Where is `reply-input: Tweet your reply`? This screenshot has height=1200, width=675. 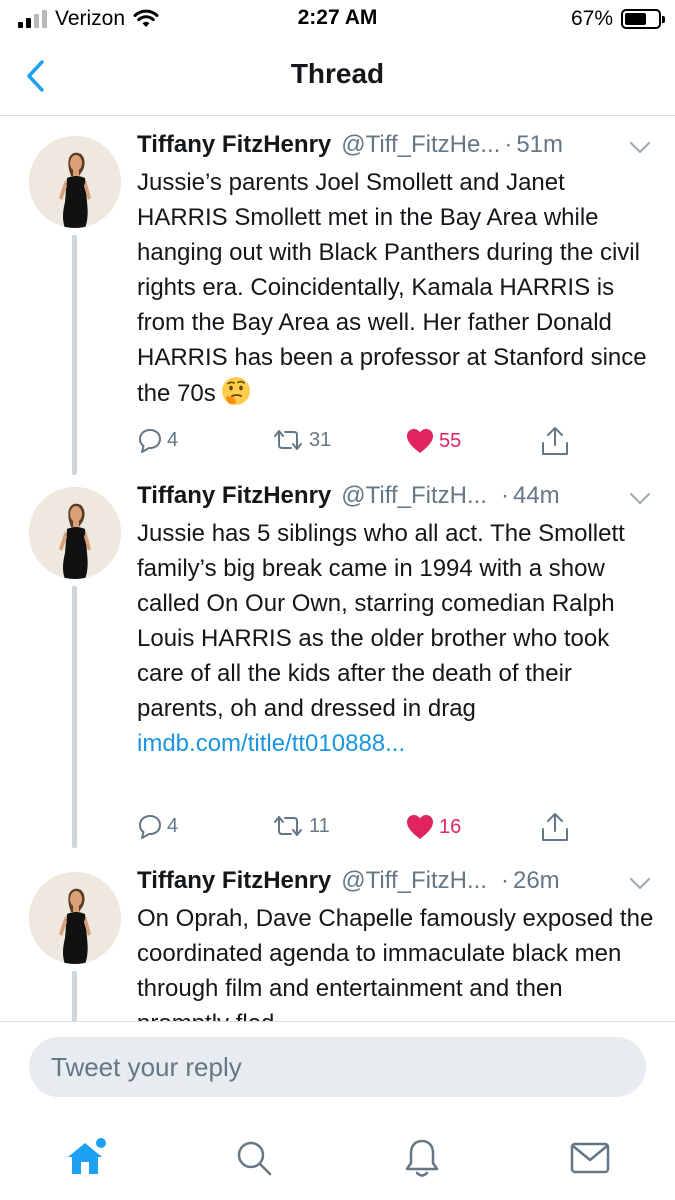 reply-input: Tweet your reply is located at coordinates (337, 1067).